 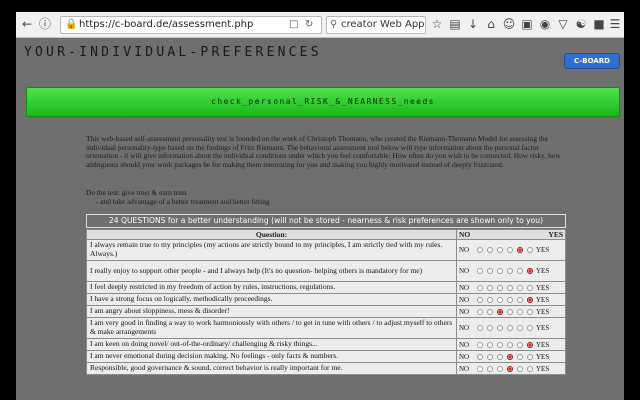 What do you see at coordinates (45, 24) in the screenshot?
I see `site-info-icon: ⓘ` at bounding box center [45, 24].